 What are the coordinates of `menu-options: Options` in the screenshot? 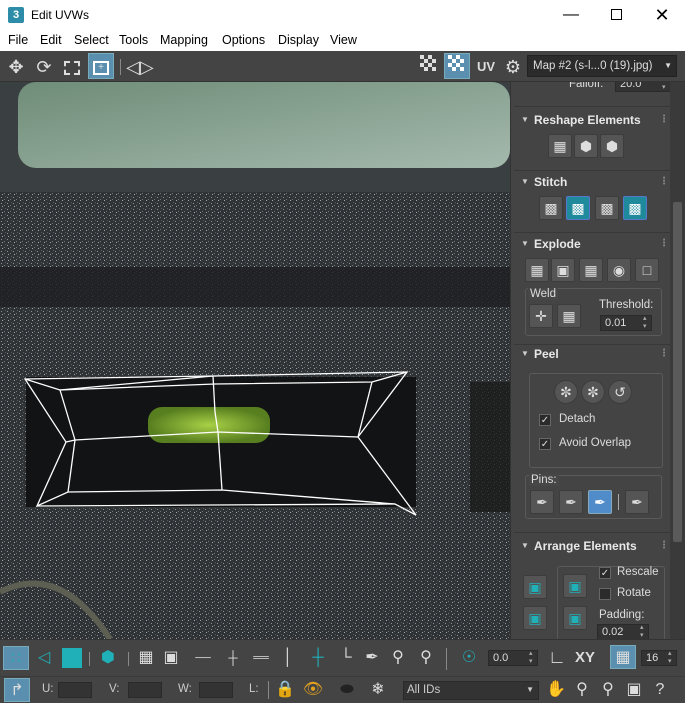 It's located at (243, 40).